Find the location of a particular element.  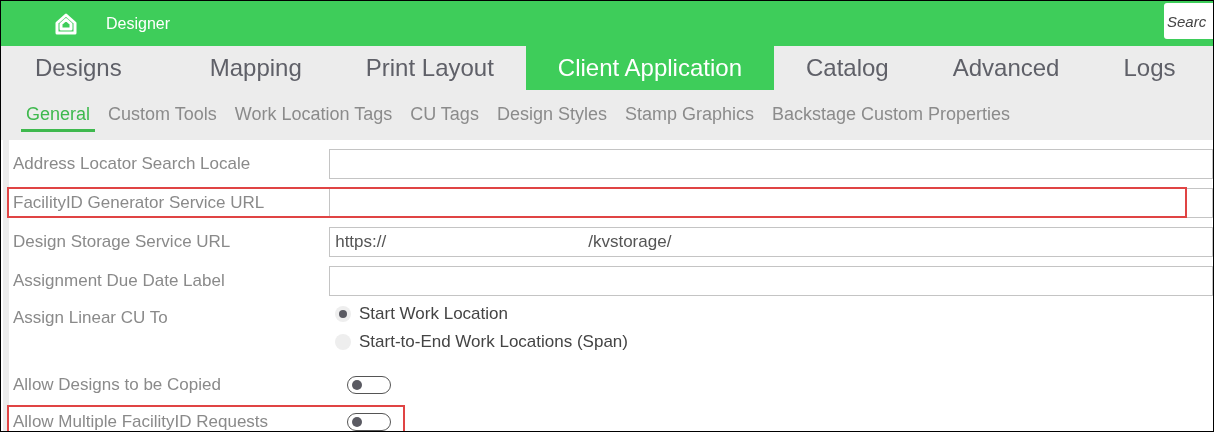

setting-label: Assignment Due Date Label is located at coordinates (119, 280).